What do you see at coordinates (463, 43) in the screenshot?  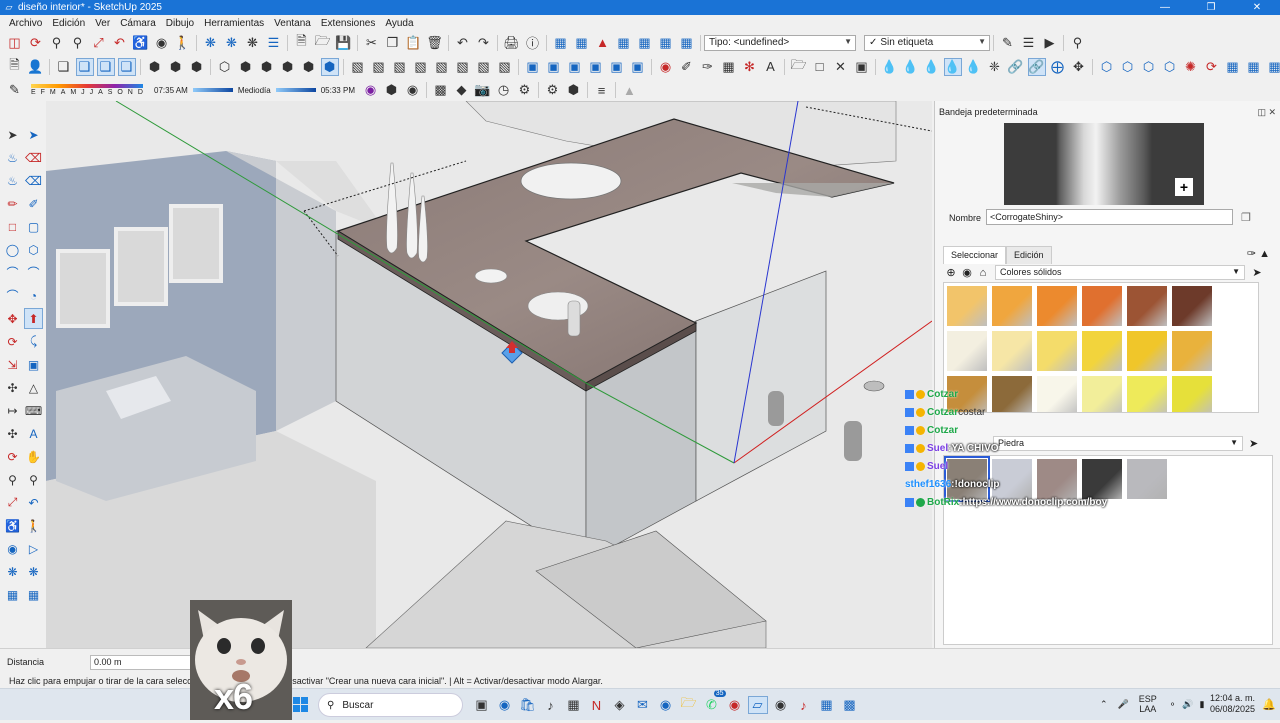 I see `undo-icon: ↶` at bounding box center [463, 43].